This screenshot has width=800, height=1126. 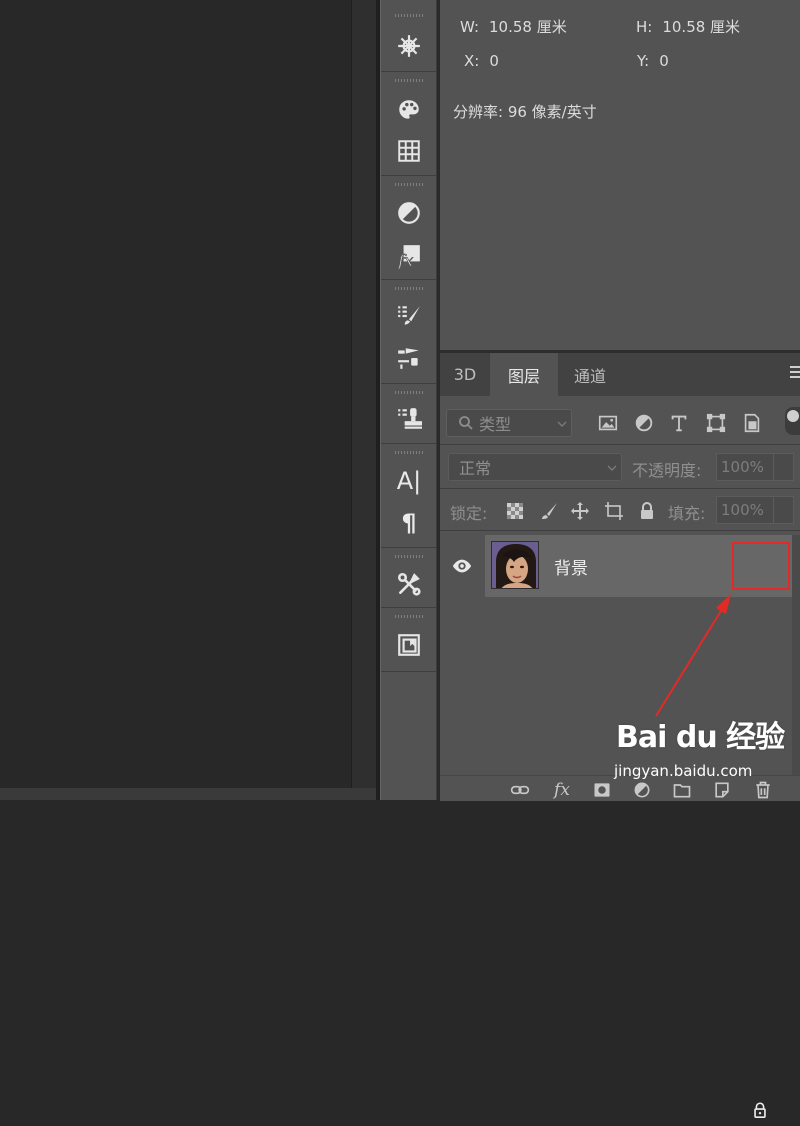 I want to click on canvas-horizontal-scrollbar, so click(x=188, y=794).